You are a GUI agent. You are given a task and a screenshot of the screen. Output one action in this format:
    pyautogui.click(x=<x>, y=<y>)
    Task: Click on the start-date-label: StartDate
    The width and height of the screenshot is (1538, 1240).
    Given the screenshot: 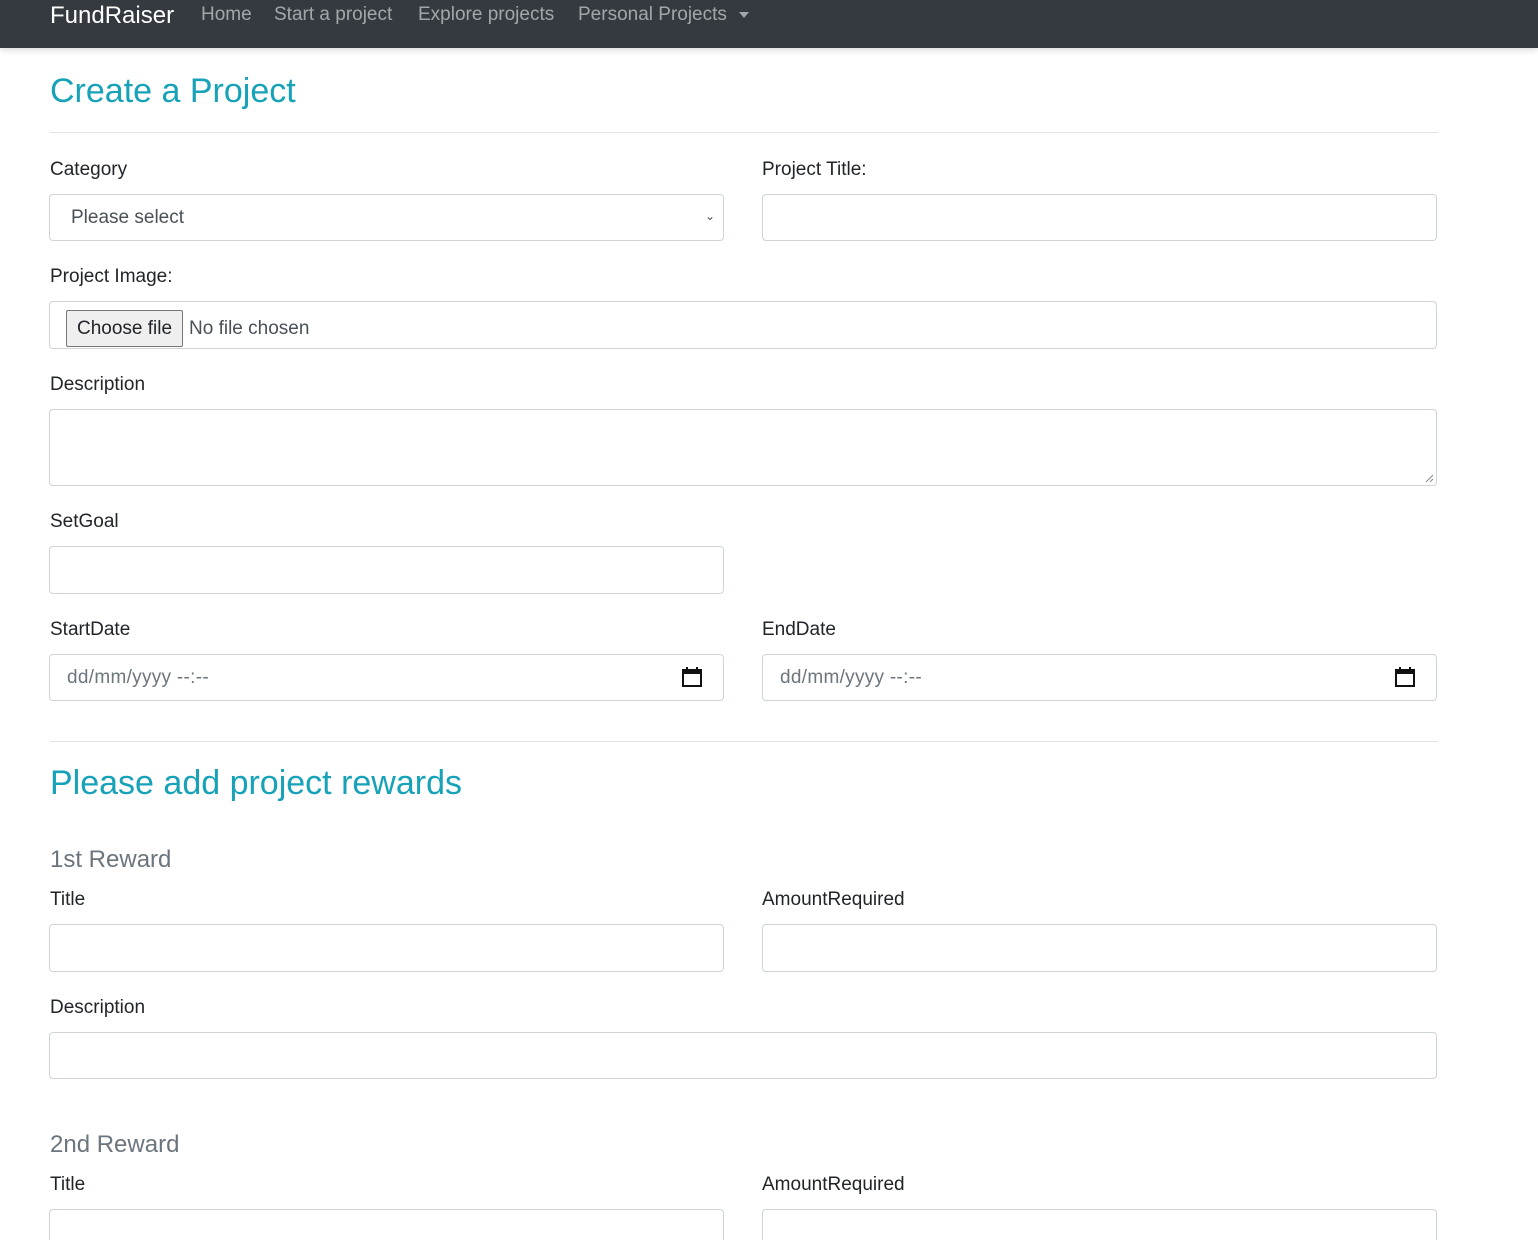 What is the action you would take?
    pyautogui.click(x=90, y=629)
    